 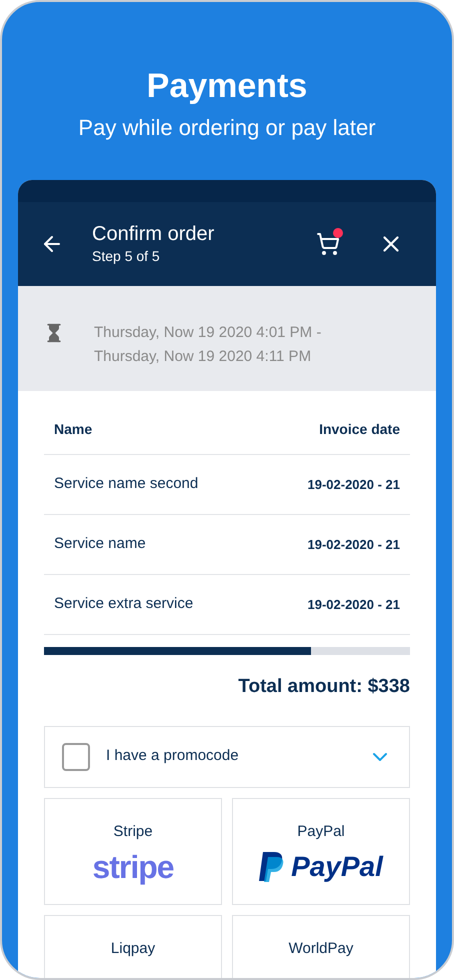 What do you see at coordinates (73, 429) in the screenshot?
I see `column-header: Name` at bounding box center [73, 429].